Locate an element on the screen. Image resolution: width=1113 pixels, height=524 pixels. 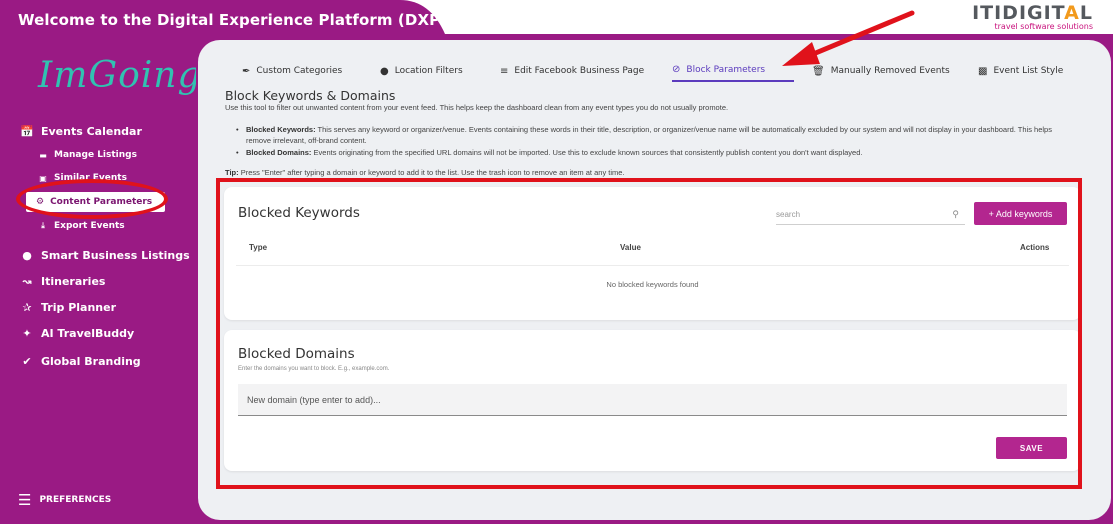
sidebar-item-global-branding: ✔ Global Branding is located at coordinates (80, 361).